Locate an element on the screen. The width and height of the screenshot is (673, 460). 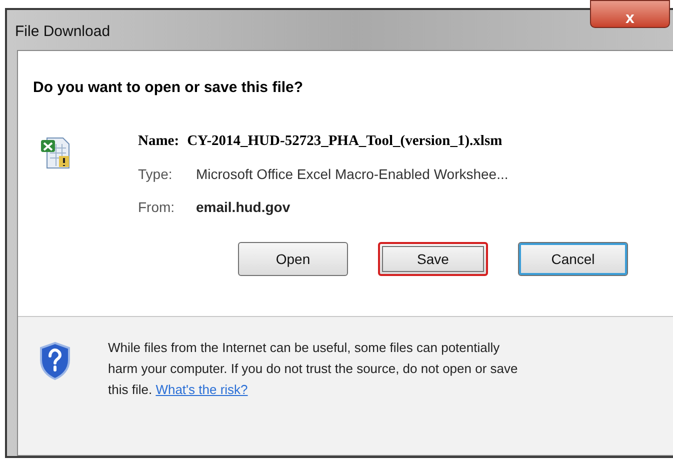
dialog-button: Open is located at coordinates (293, 259).